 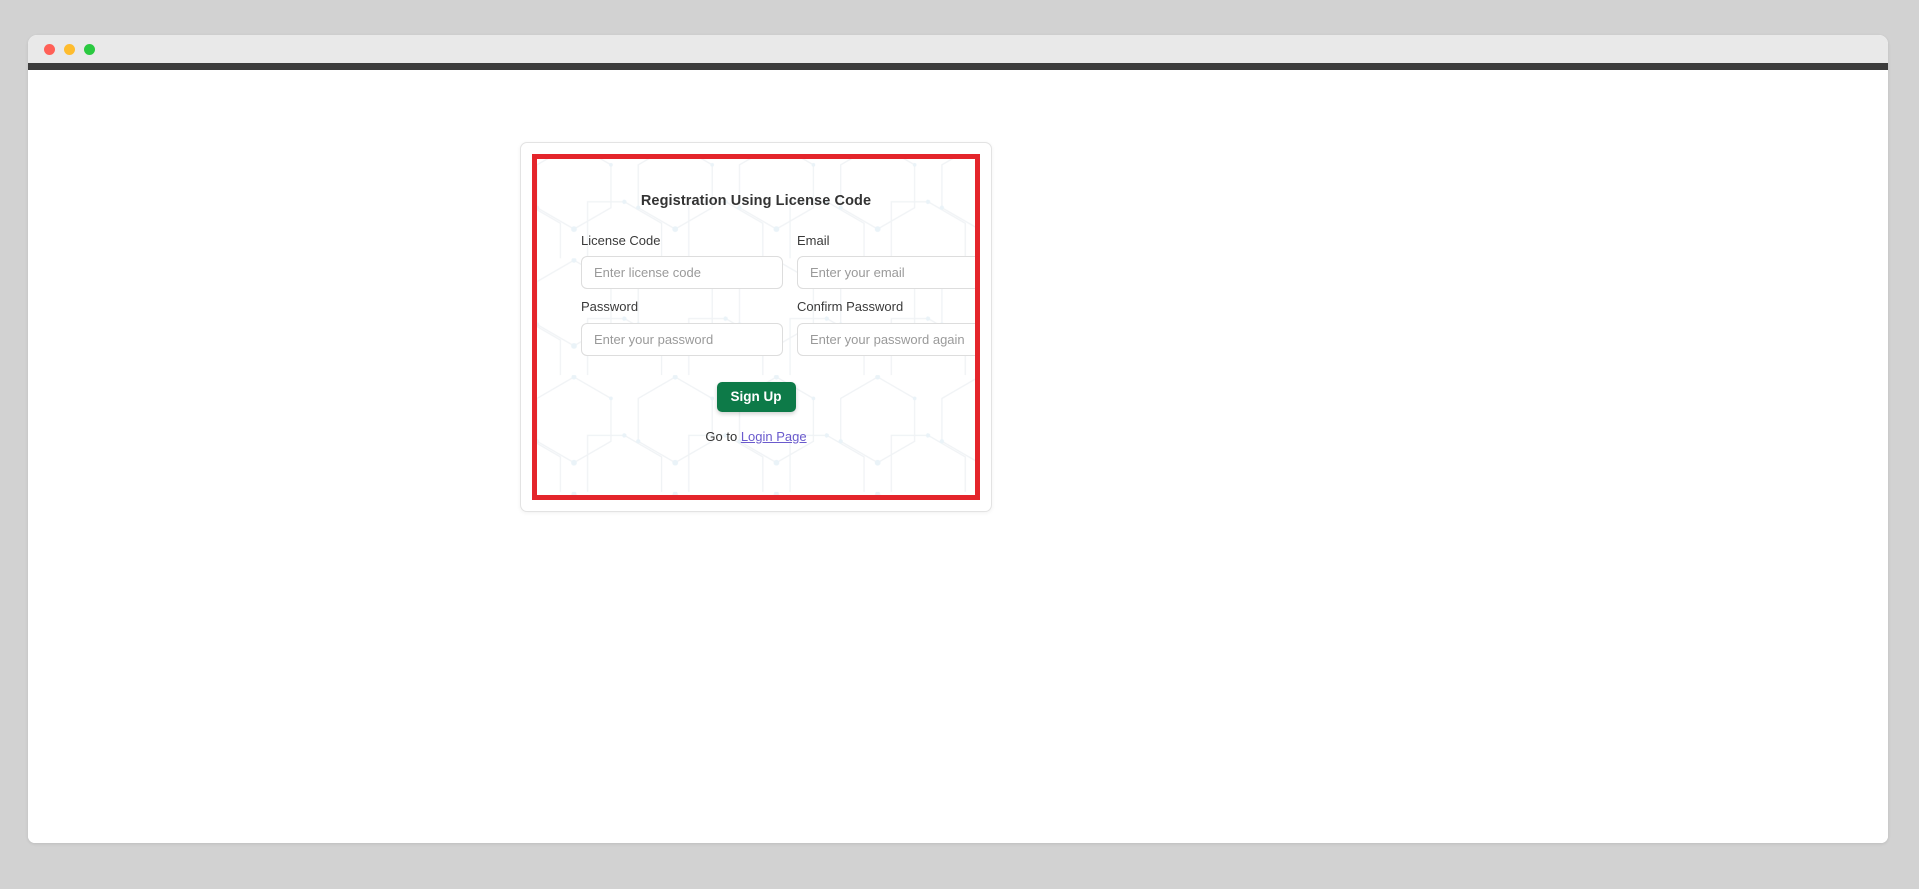 What do you see at coordinates (886, 339) in the screenshot?
I see `confirm-password-input` at bounding box center [886, 339].